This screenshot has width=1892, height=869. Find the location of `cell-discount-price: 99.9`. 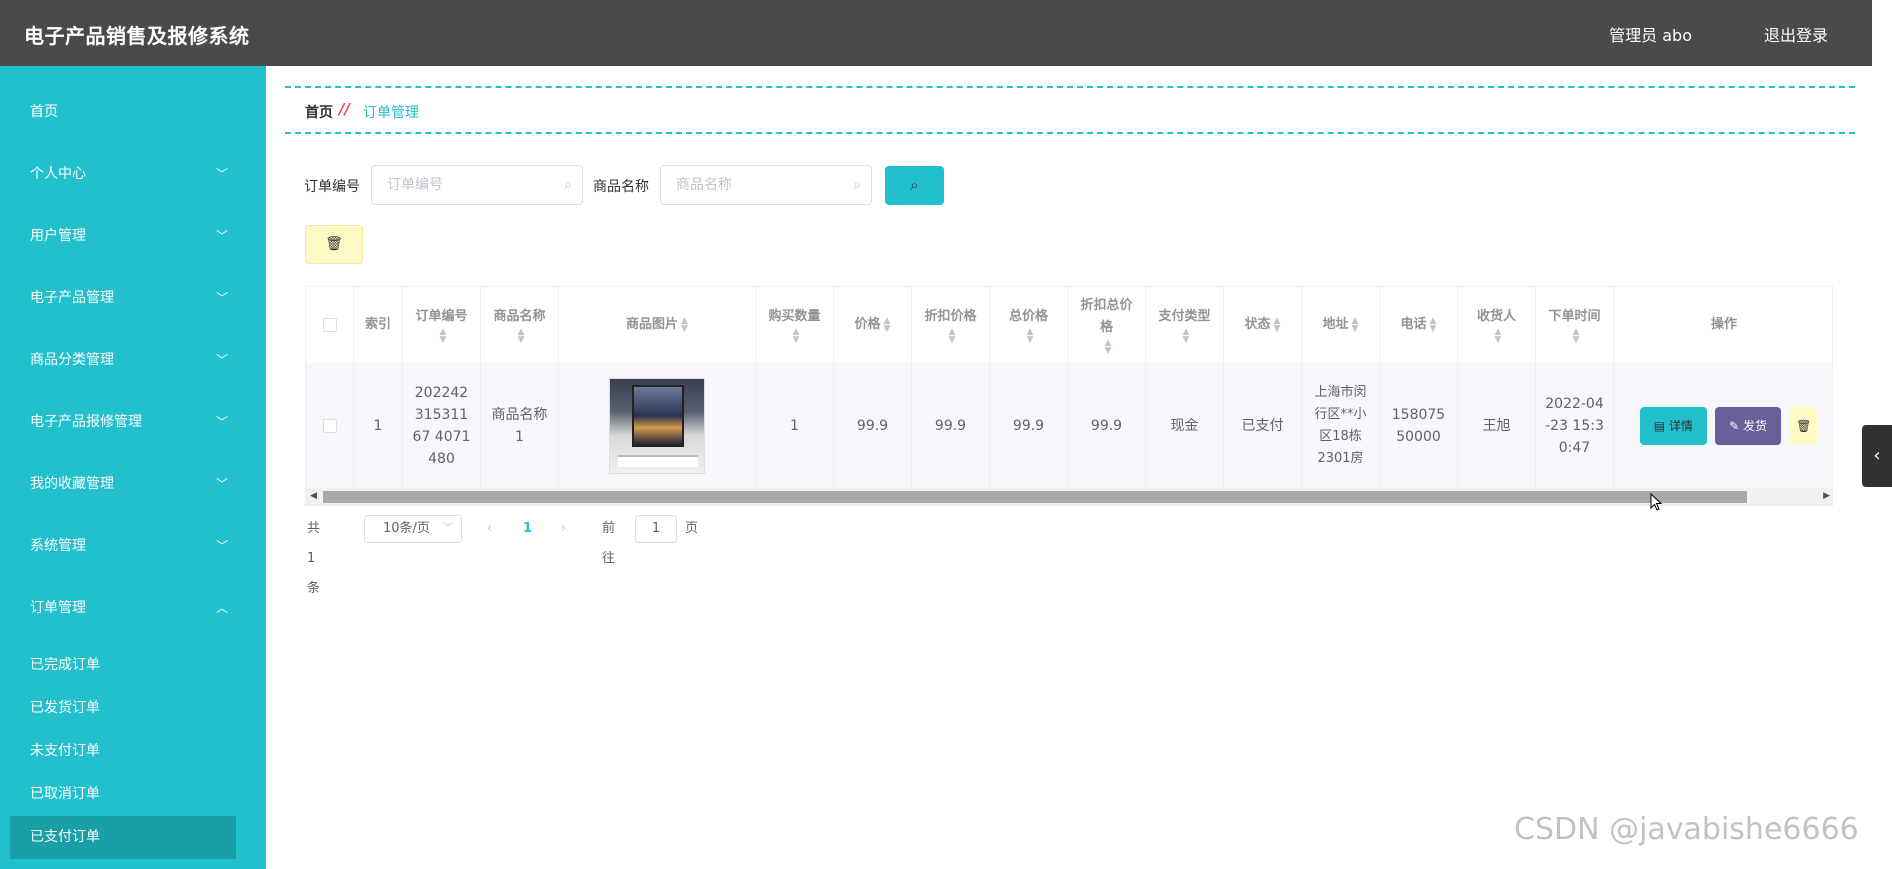

cell-discount-price: 99.9 is located at coordinates (951, 425).